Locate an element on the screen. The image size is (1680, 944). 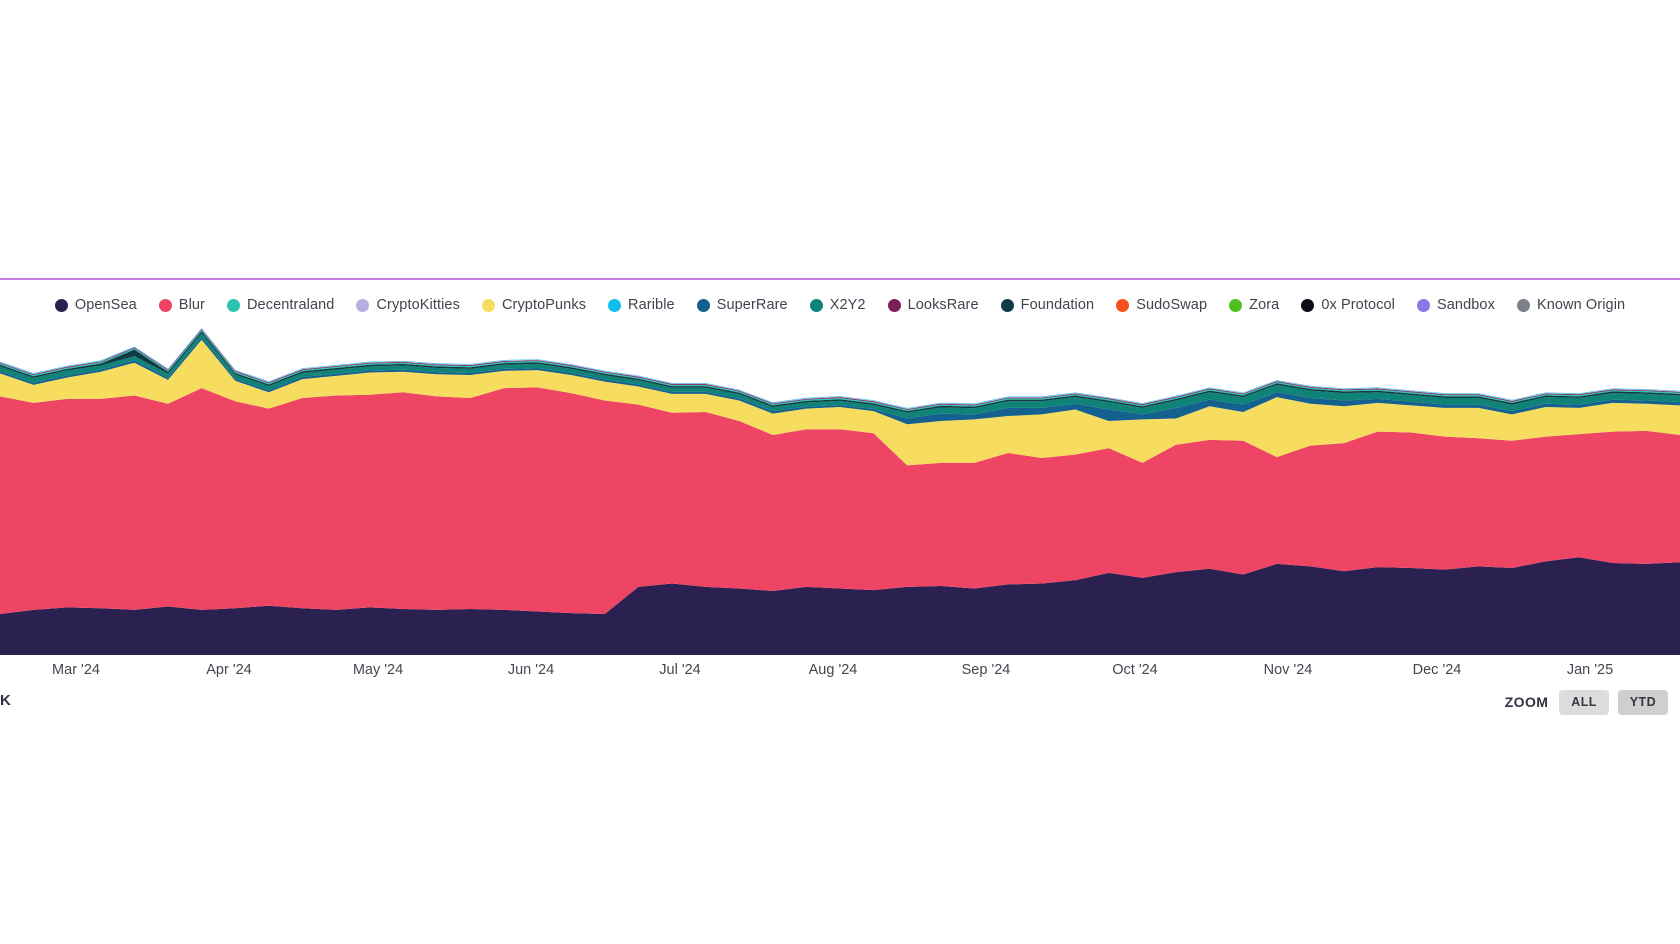
legend-item-decentraland: Decentraland is located at coordinates (280, 304).